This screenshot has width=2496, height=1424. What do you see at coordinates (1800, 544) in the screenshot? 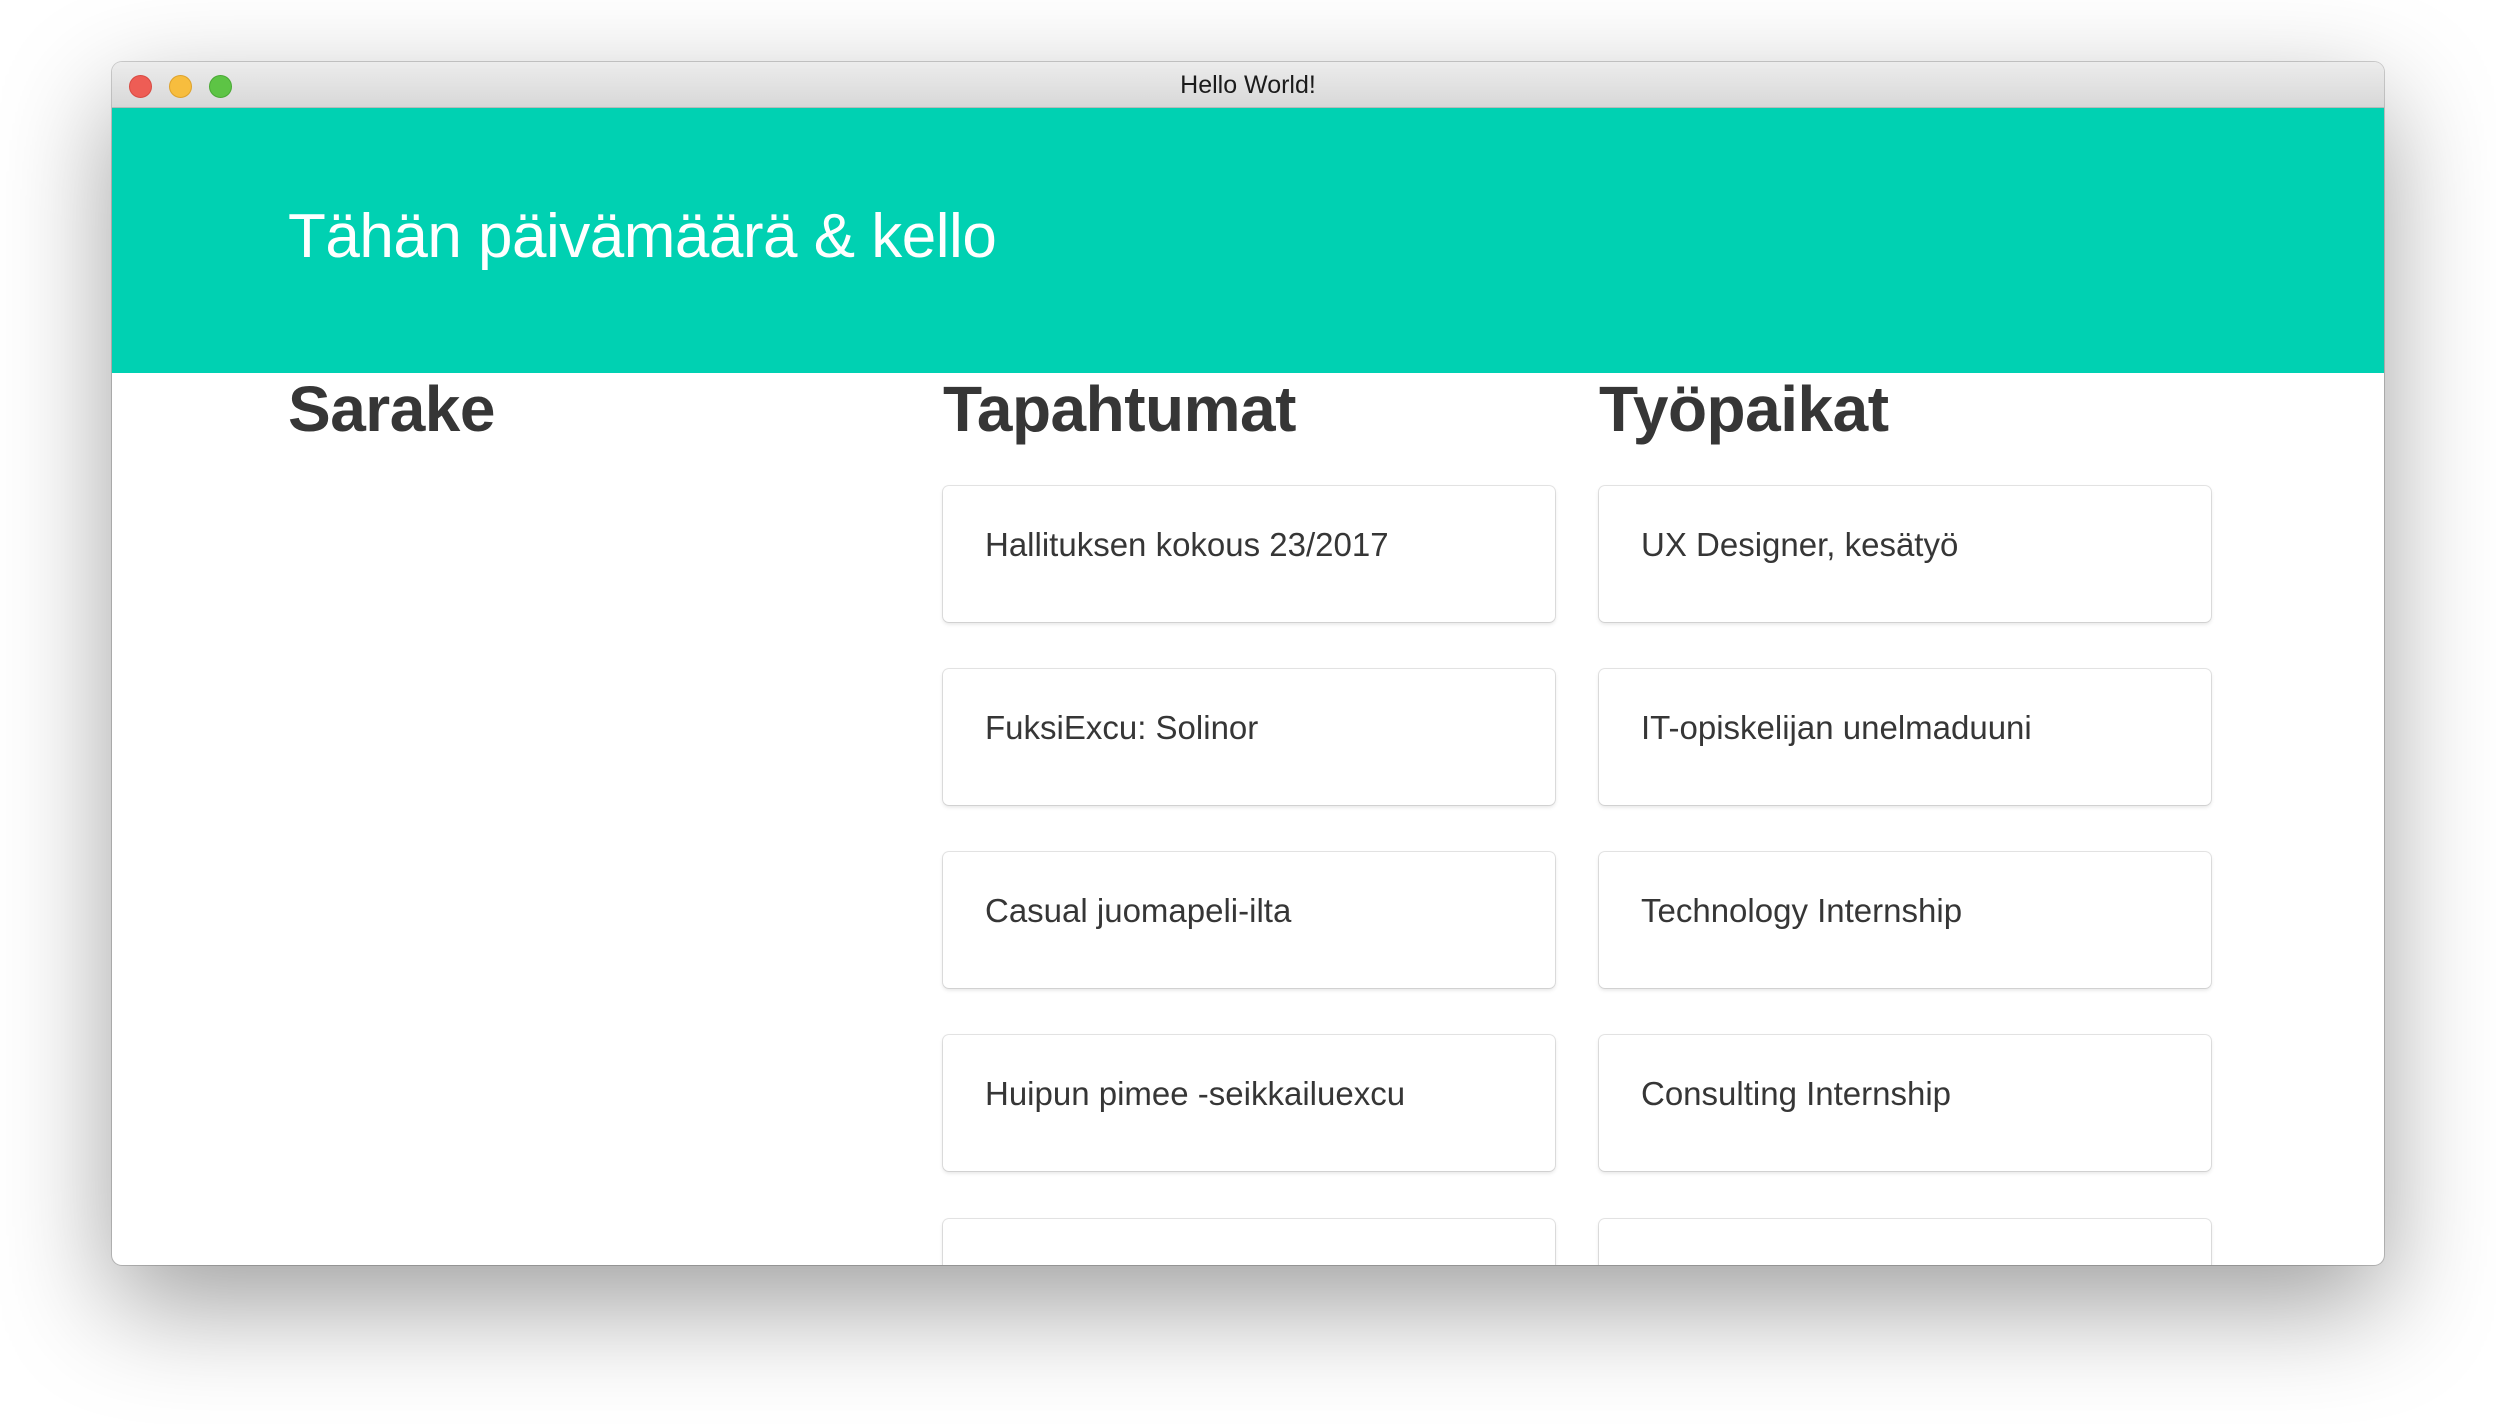
I see `job-card-title: UX Designer, kesätyö` at bounding box center [1800, 544].